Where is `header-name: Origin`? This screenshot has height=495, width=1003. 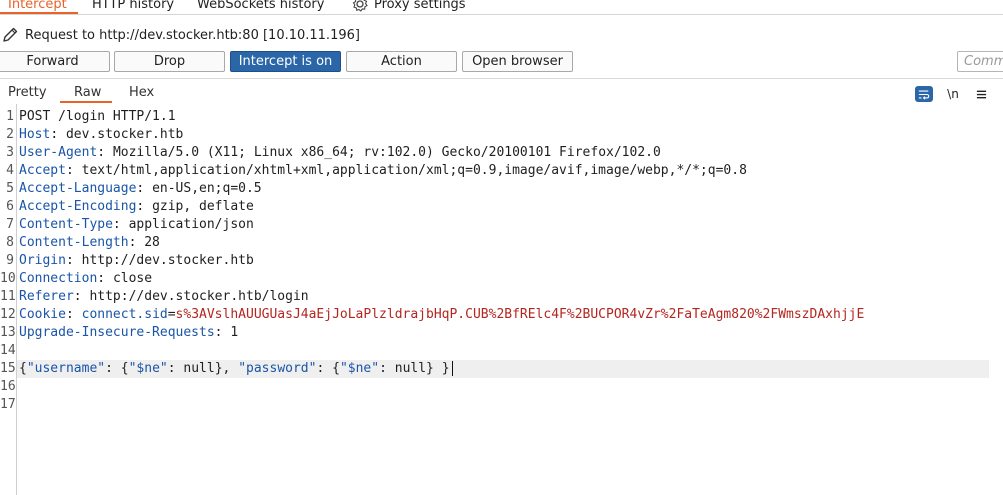 header-name: Origin is located at coordinates (42, 260).